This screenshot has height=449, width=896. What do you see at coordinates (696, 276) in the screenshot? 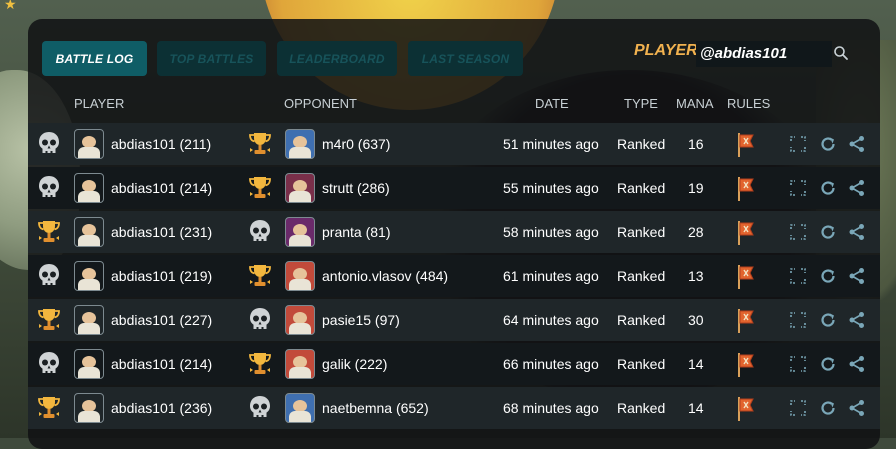
I see `mana-cap: 13` at bounding box center [696, 276].